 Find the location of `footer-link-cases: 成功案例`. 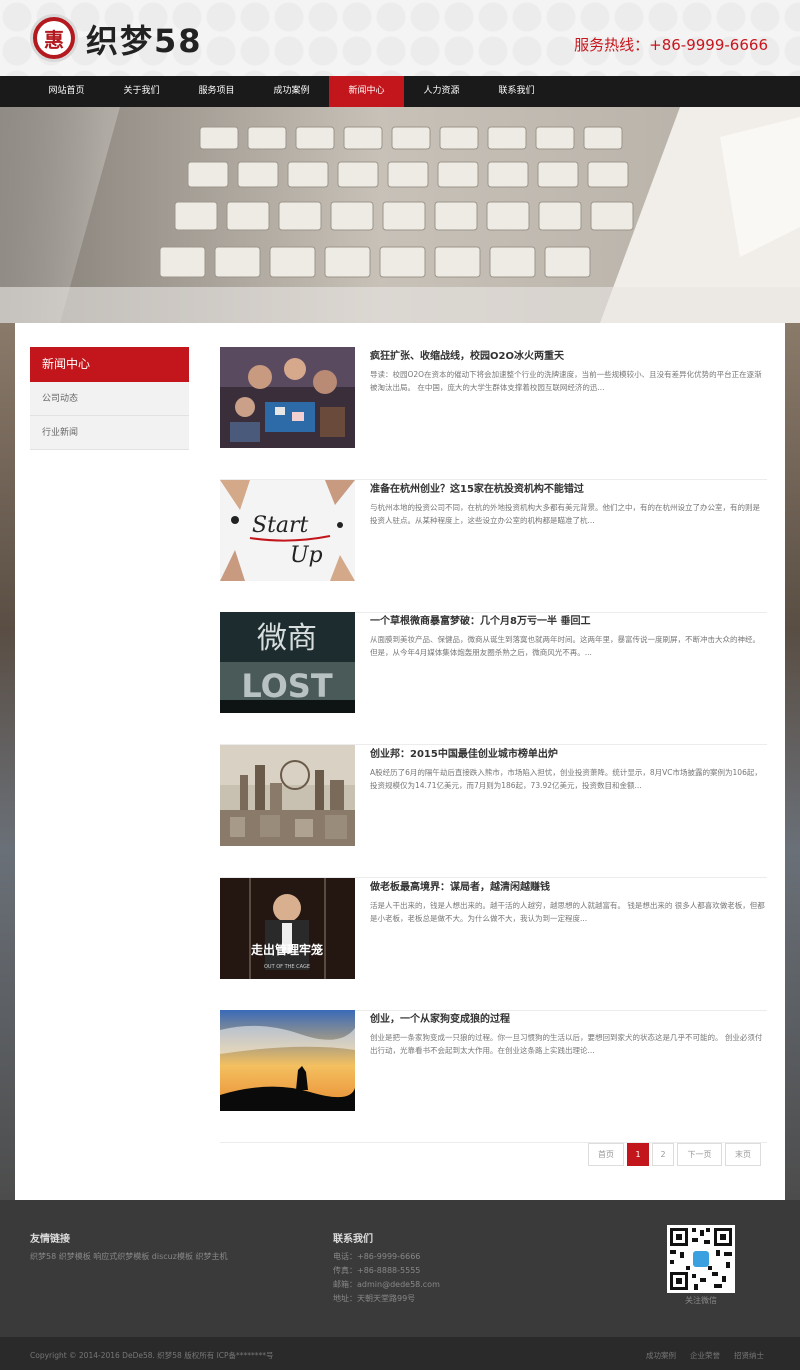

footer-link-cases: 成功案例 is located at coordinates (661, 1355).